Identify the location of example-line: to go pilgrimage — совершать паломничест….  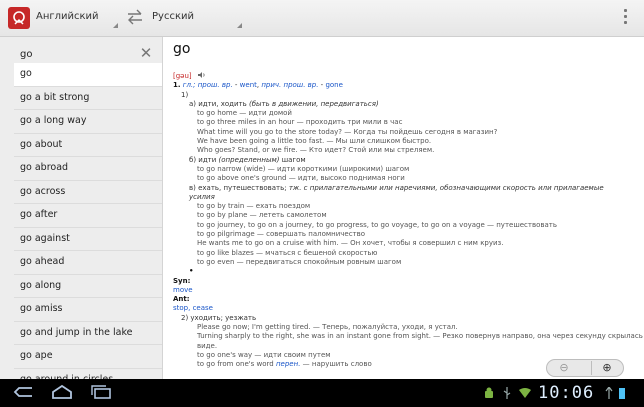
(281, 234).